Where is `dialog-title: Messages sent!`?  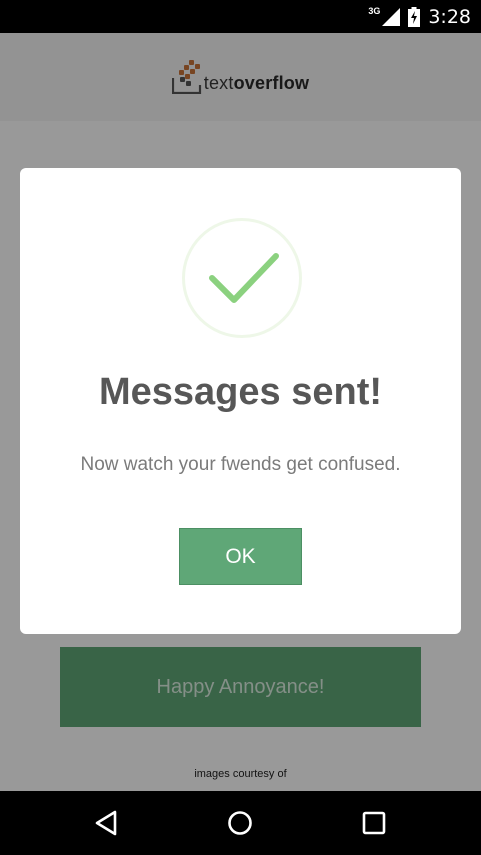
dialog-title: Messages sent! is located at coordinates (240, 392).